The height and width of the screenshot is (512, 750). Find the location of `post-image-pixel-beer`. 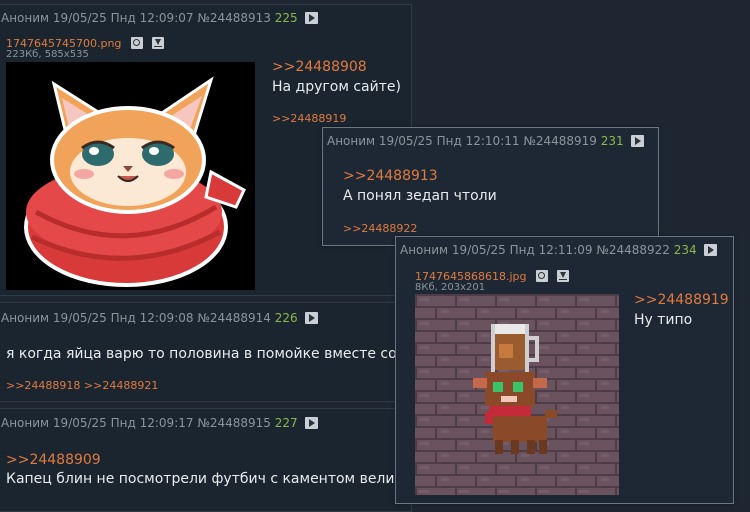

post-image-pixel-beer is located at coordinates (517, 394).